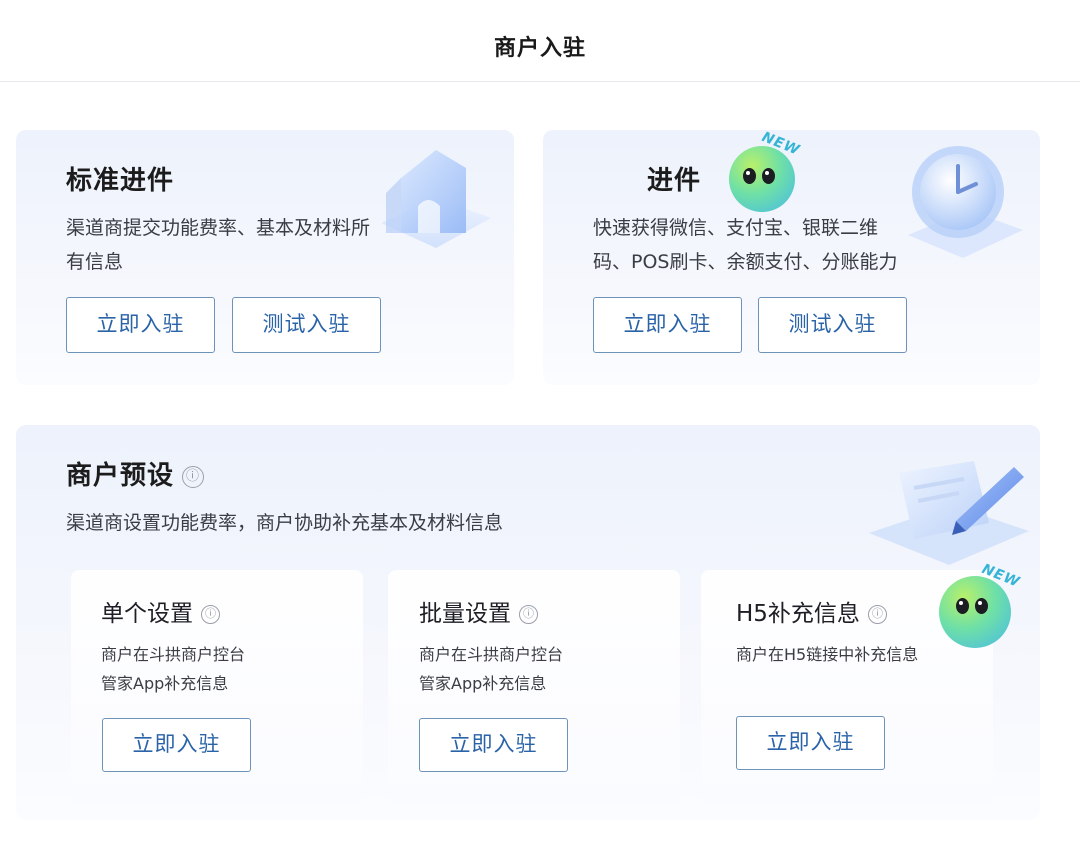 The image size is (1080, 865). I want to click on page-header: 商户入驻, so click(540, 41).